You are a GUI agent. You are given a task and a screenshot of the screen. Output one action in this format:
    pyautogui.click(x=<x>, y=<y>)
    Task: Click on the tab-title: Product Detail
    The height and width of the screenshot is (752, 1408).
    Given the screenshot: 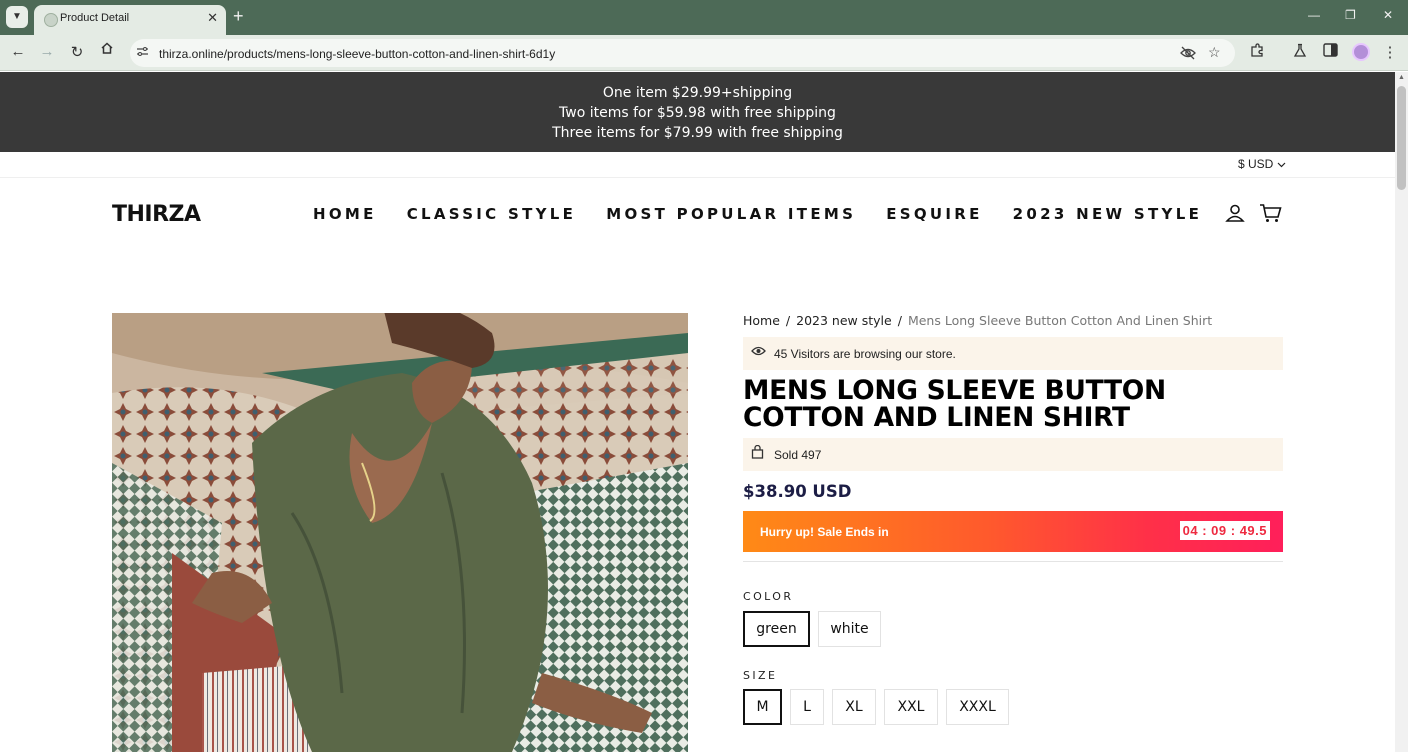 What is the action you would take?
    pyautogui.click(x=95, y=18)
    